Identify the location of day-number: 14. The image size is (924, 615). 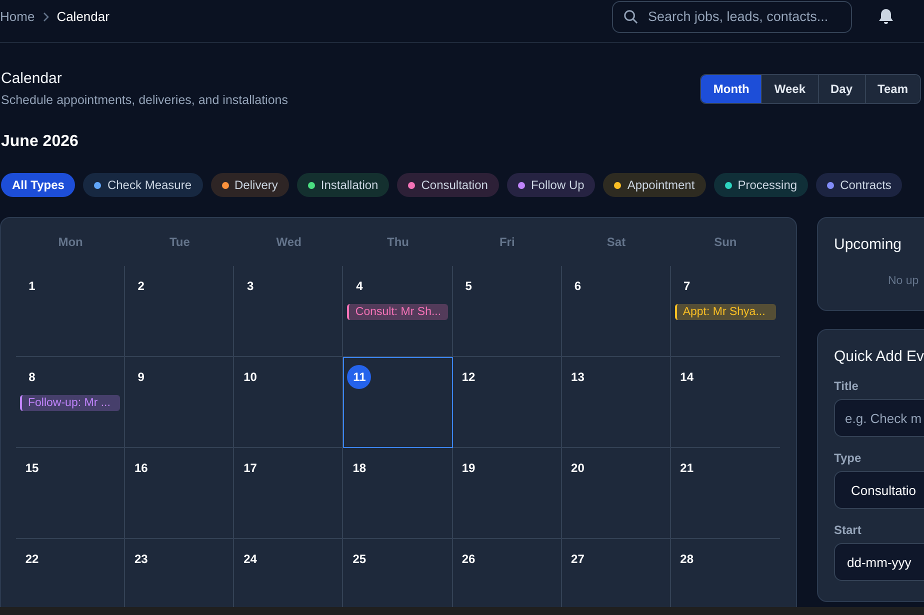
(687, 377).